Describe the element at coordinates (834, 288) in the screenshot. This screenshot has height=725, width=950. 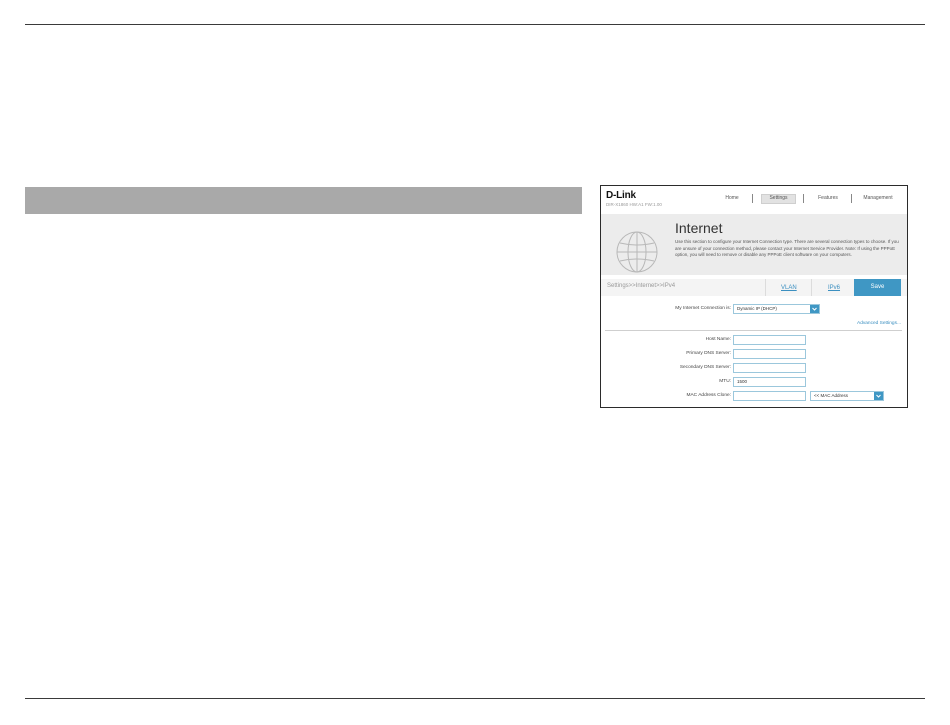
I see `tab-ipv6: IPv6` at that location.